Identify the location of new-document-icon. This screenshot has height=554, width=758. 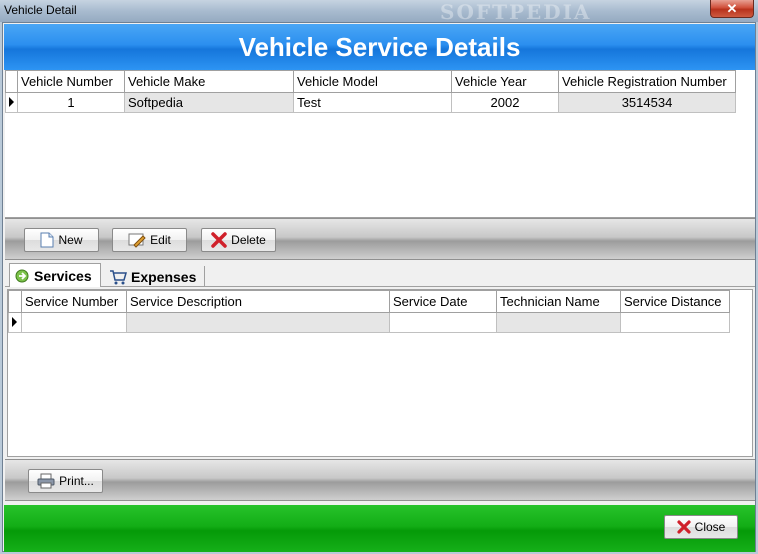
(47, 240).